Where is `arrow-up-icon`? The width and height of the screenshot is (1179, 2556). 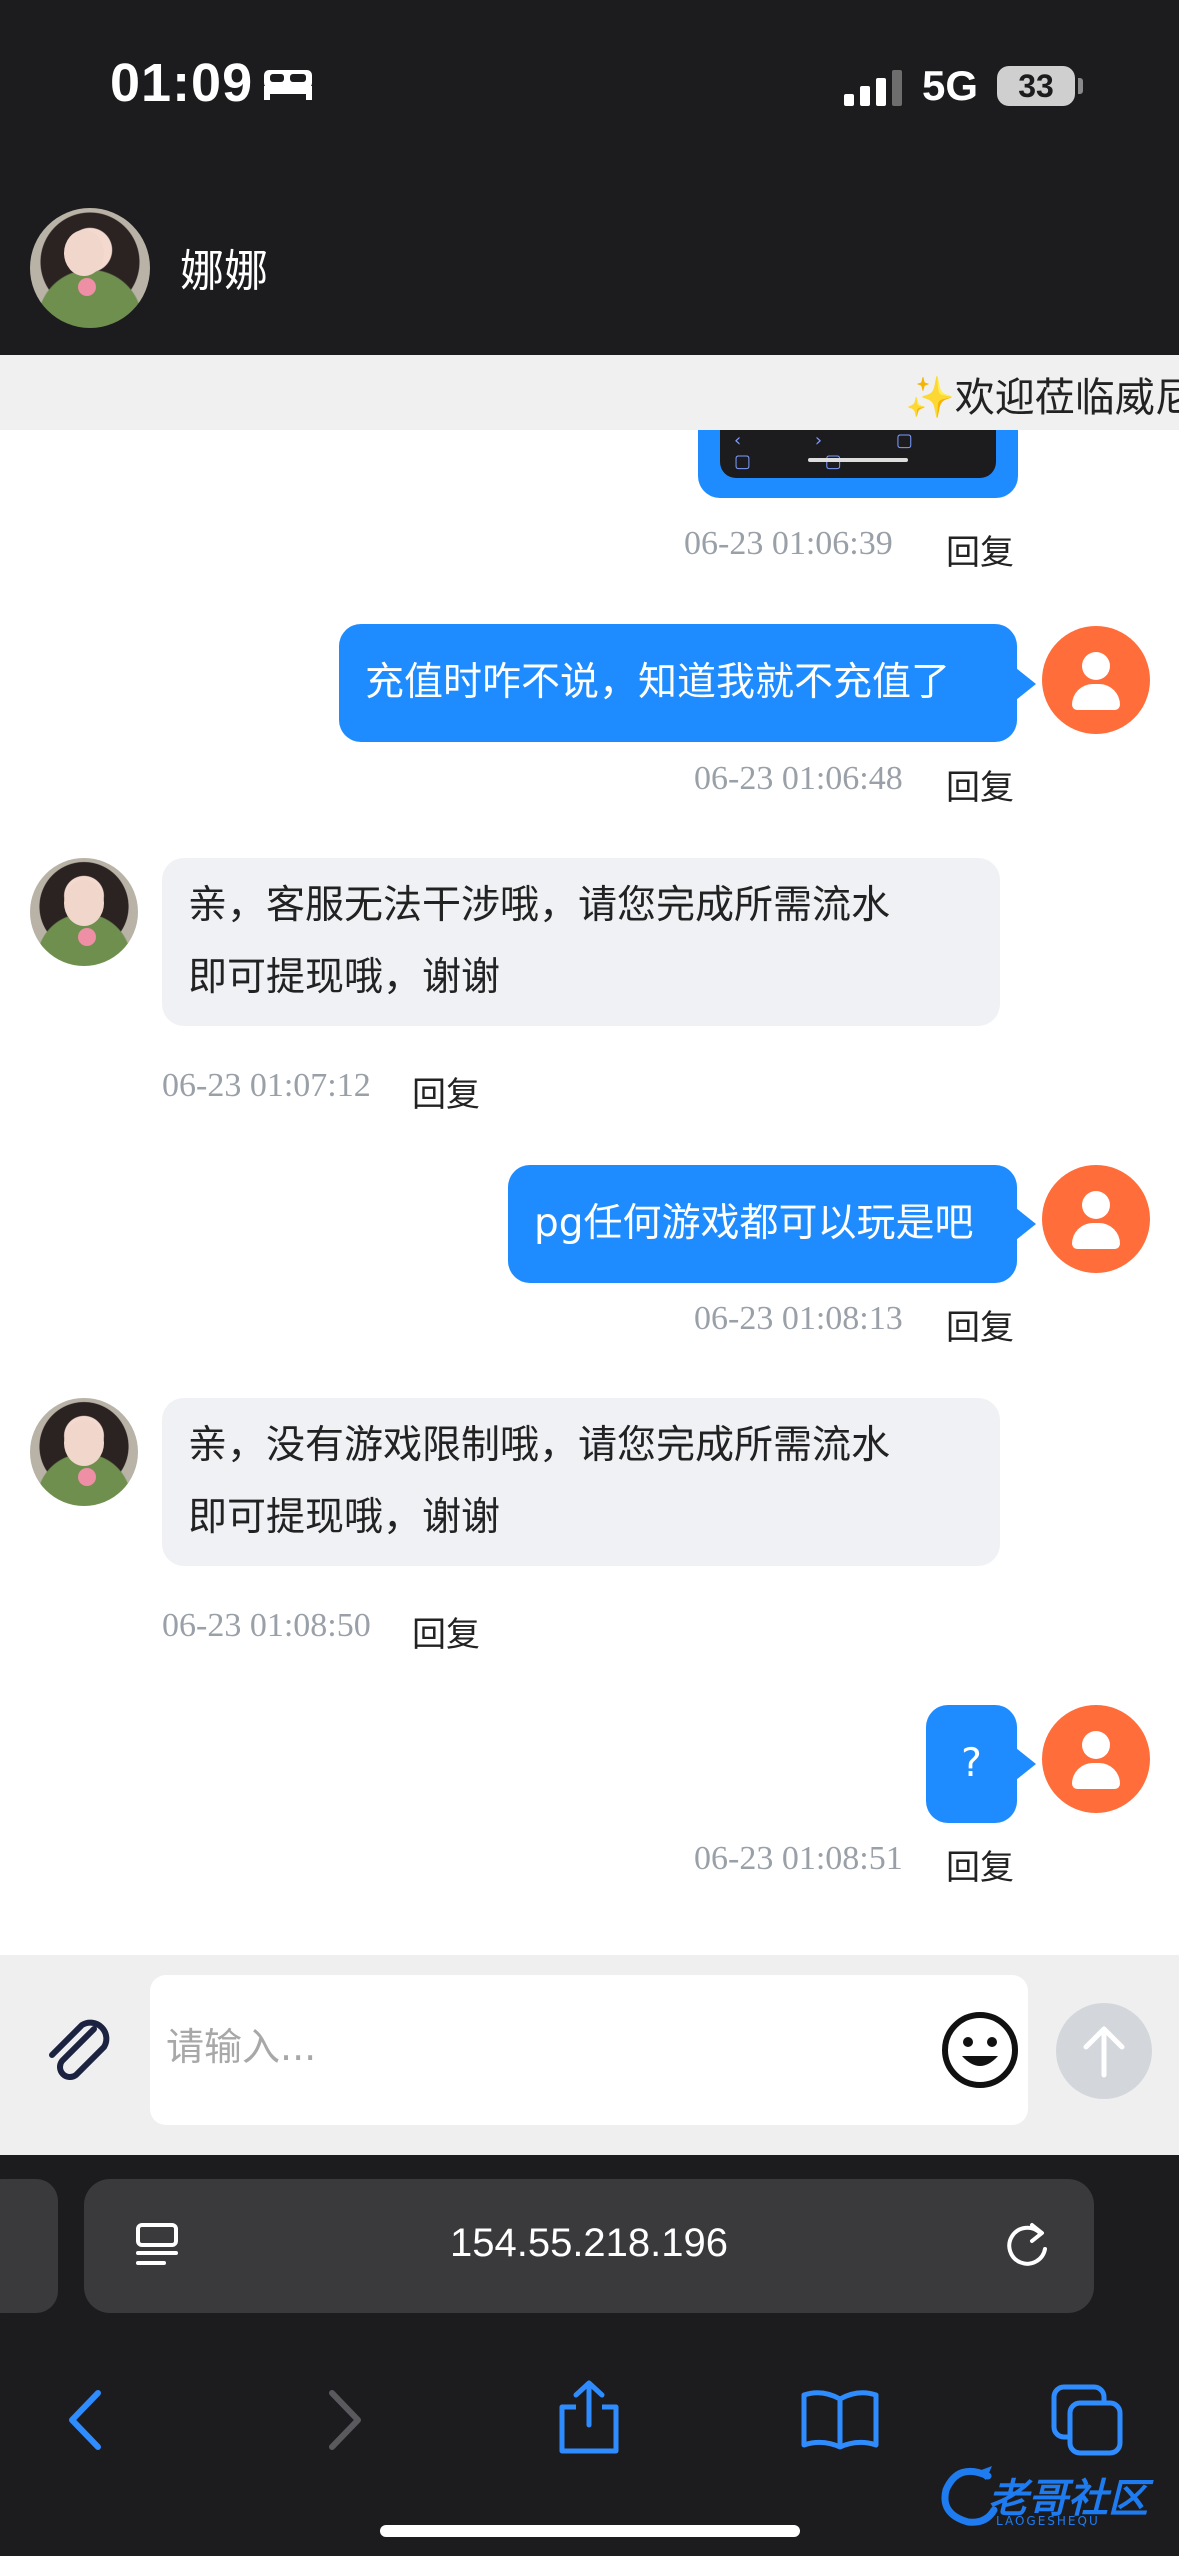
arrow-up-icon is located at coordinates (1104, 2052).